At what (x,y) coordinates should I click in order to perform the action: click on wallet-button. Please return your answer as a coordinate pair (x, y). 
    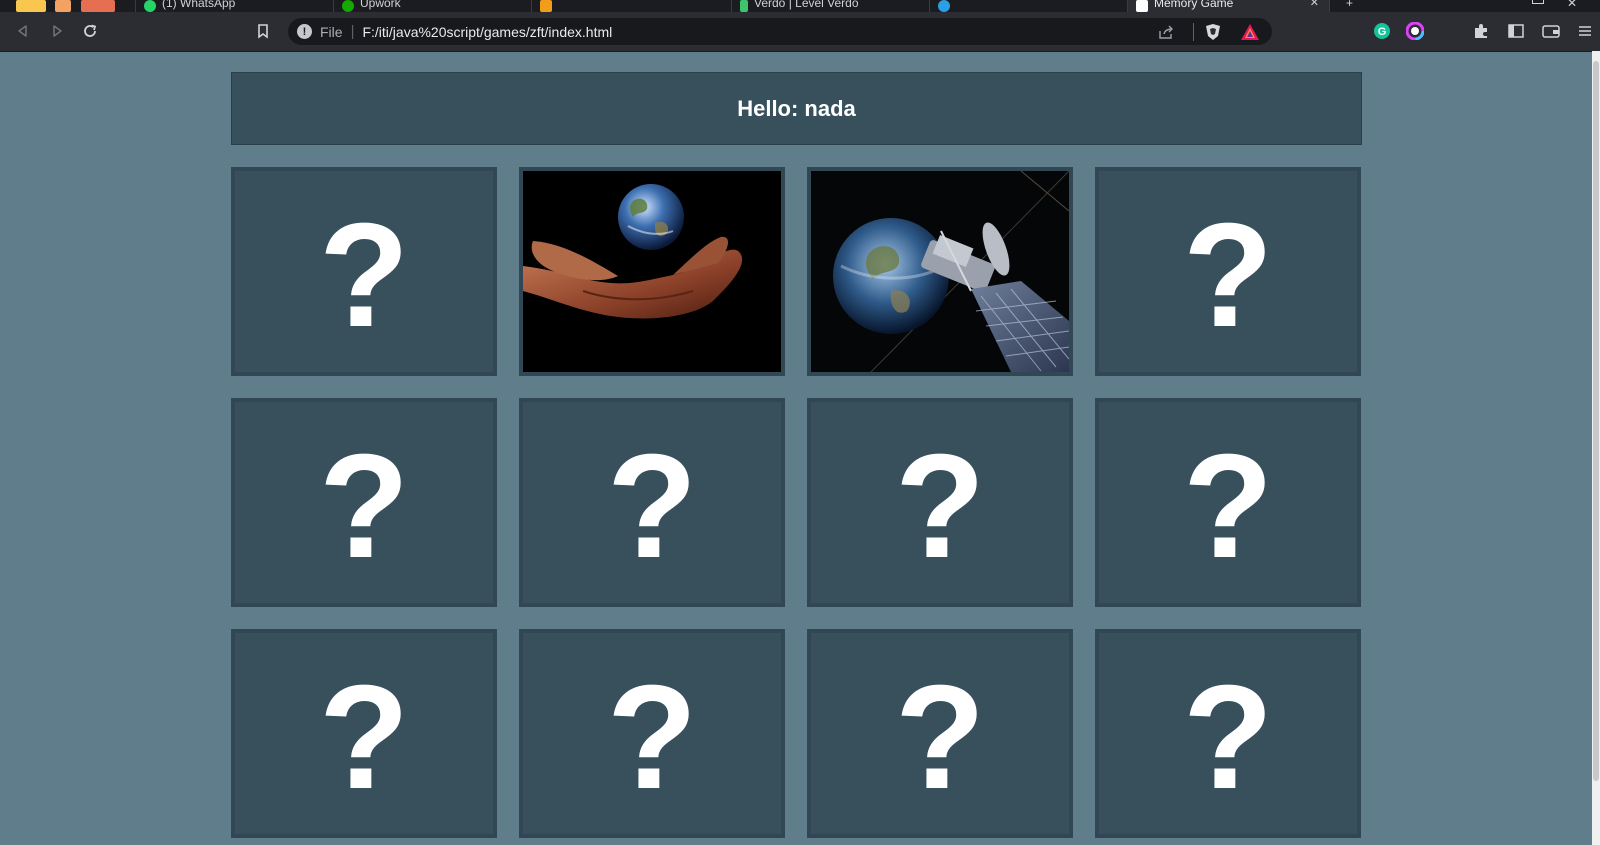
    Looking at the image, I should click on (1551, 31).